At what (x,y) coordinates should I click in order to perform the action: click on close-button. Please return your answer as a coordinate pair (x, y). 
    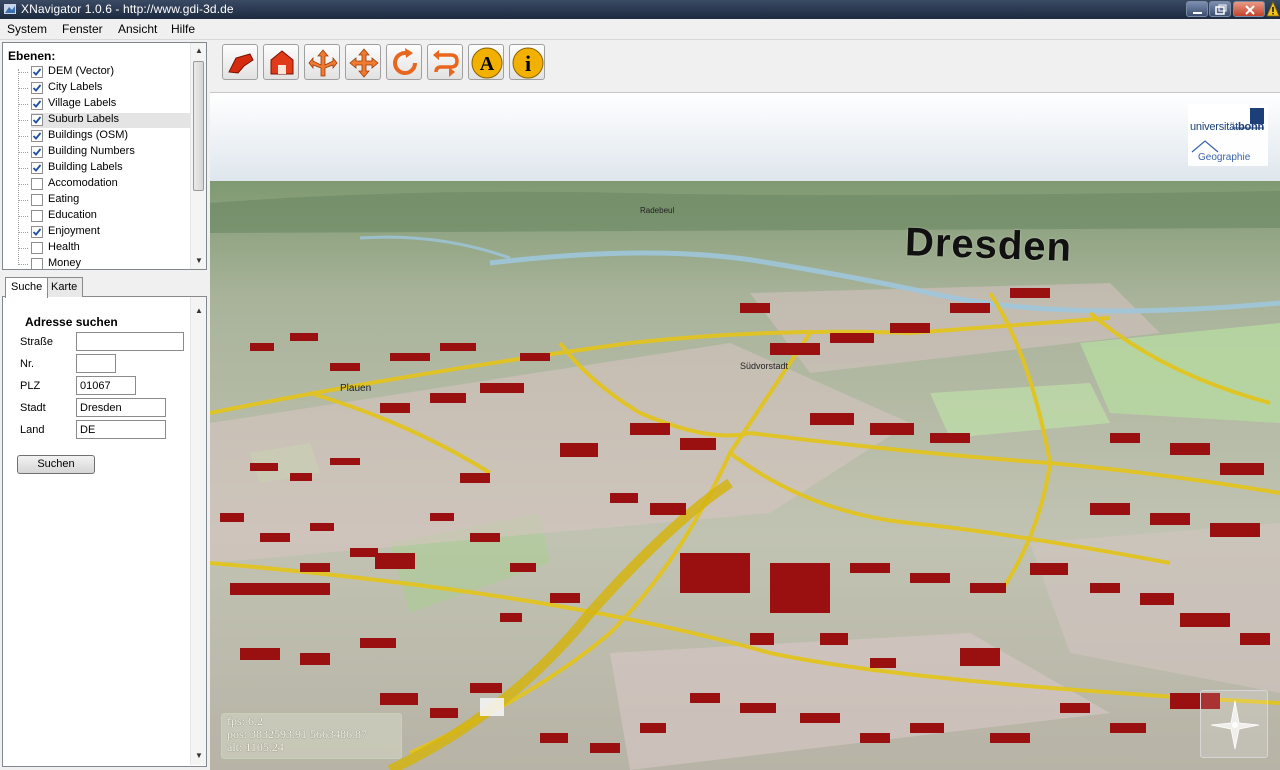
    Looking at the image, I should click on (1249, 9).